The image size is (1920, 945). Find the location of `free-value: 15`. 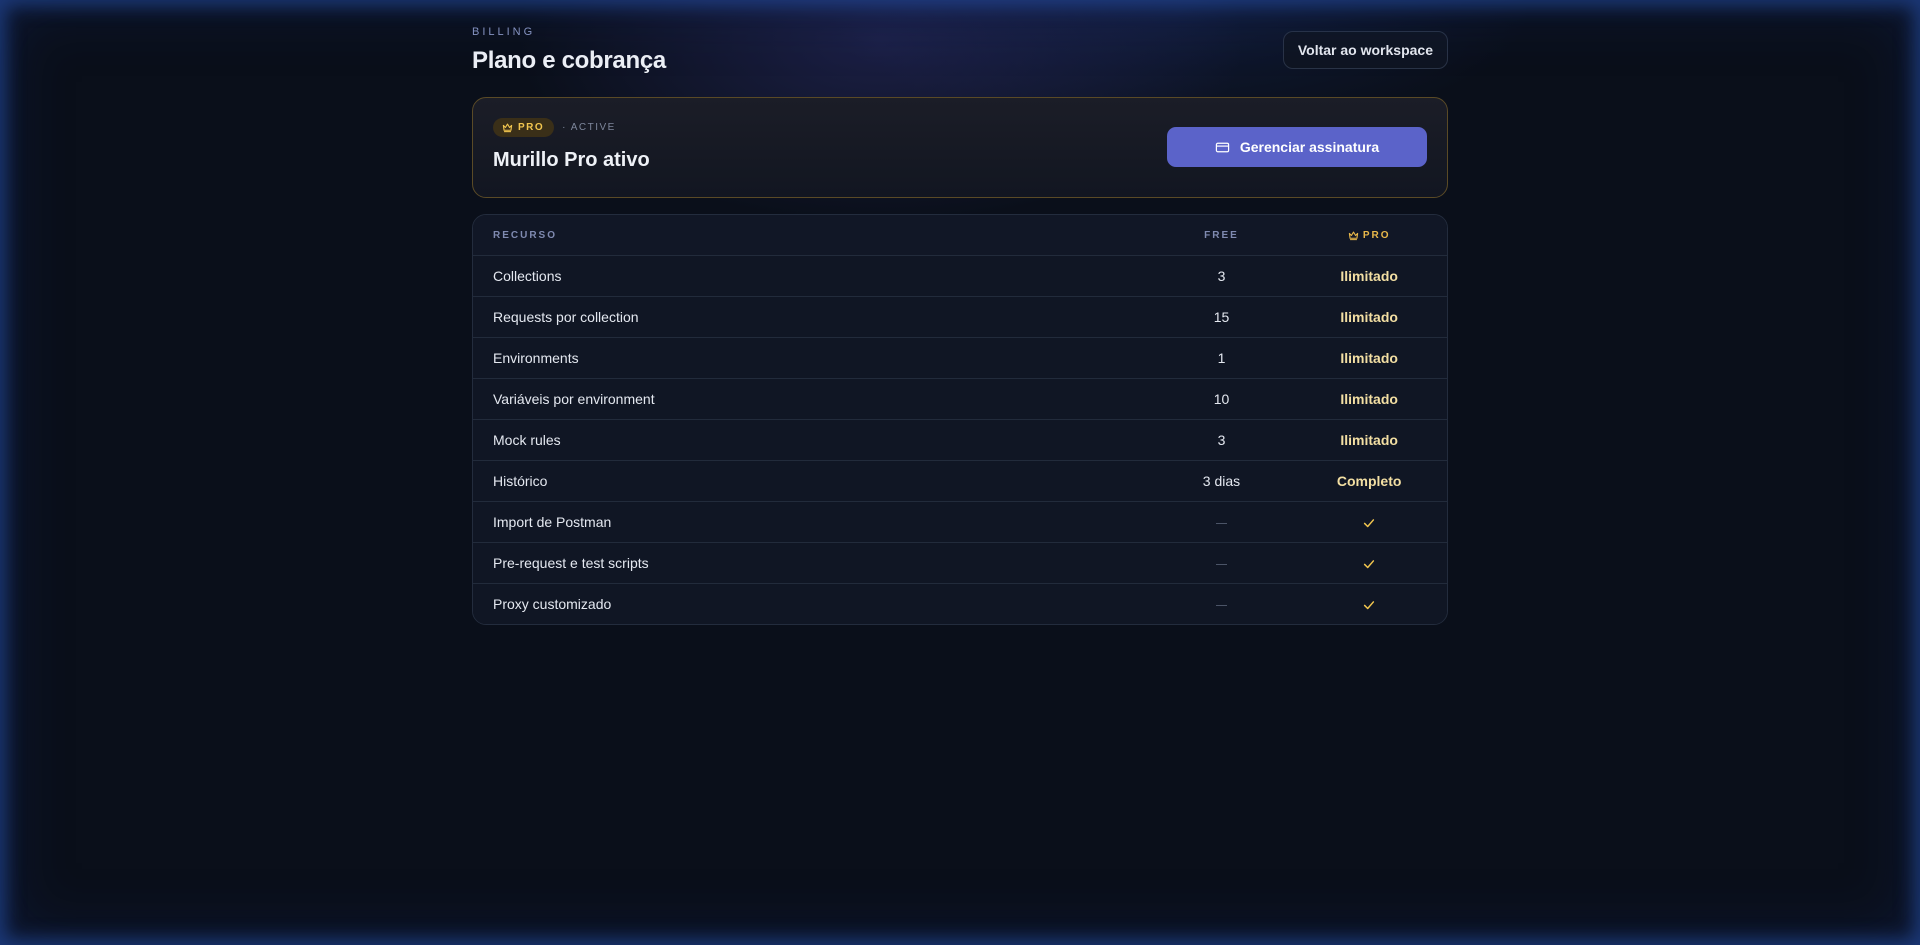

free-value: 15 is located at coordinates (1221, 317).